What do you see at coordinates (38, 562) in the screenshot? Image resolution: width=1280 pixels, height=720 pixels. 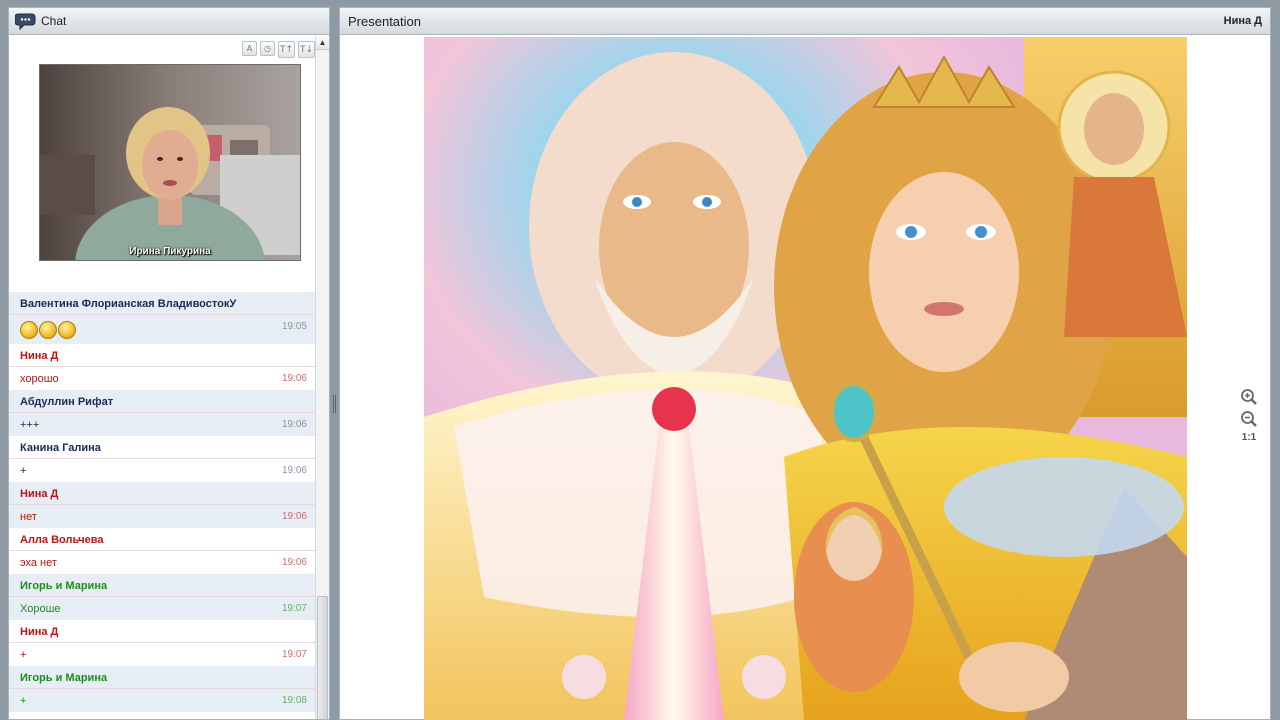 I see `message-text: эха нет` at bounding box center [38, 562].